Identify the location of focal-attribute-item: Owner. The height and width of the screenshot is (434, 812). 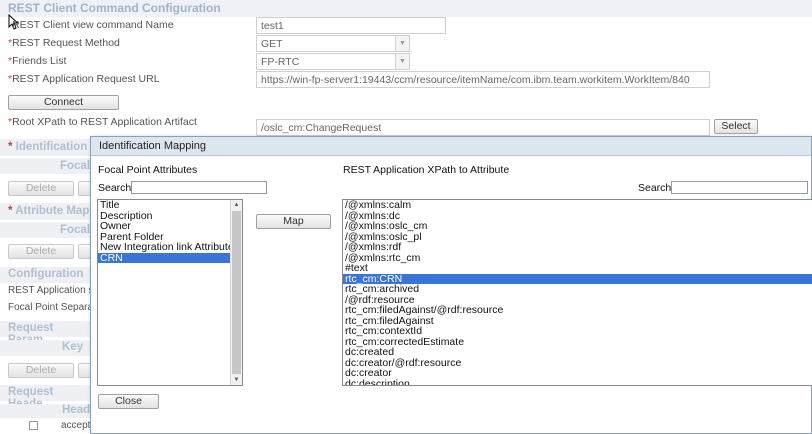
(170, 226).